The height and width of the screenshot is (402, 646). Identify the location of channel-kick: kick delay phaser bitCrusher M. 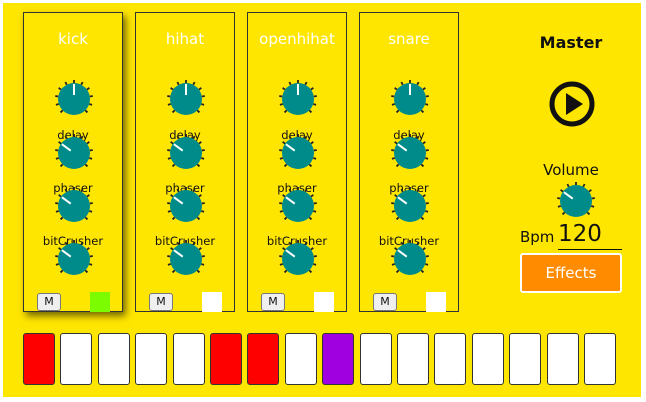
(73, 162).